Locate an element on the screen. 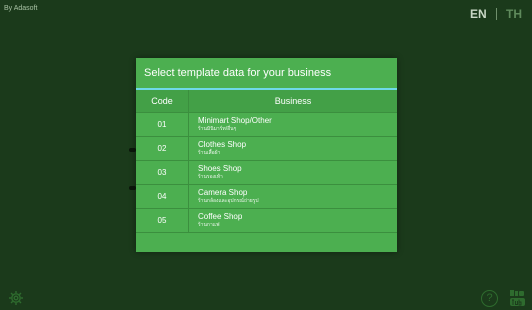 This screenshot has height=310, width=532. business-column-header: Business is located at coordinates (293, 101).